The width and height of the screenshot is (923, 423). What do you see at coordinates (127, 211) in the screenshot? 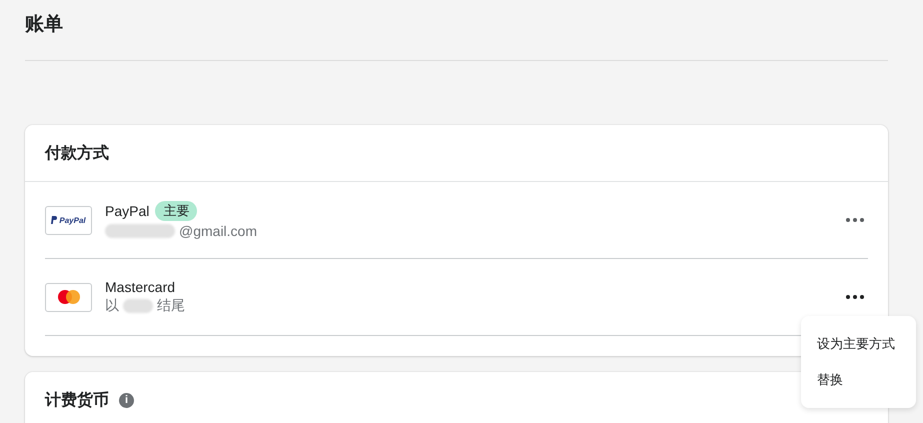
I see `method-name: PayPal` at bounding box center [127, 211].